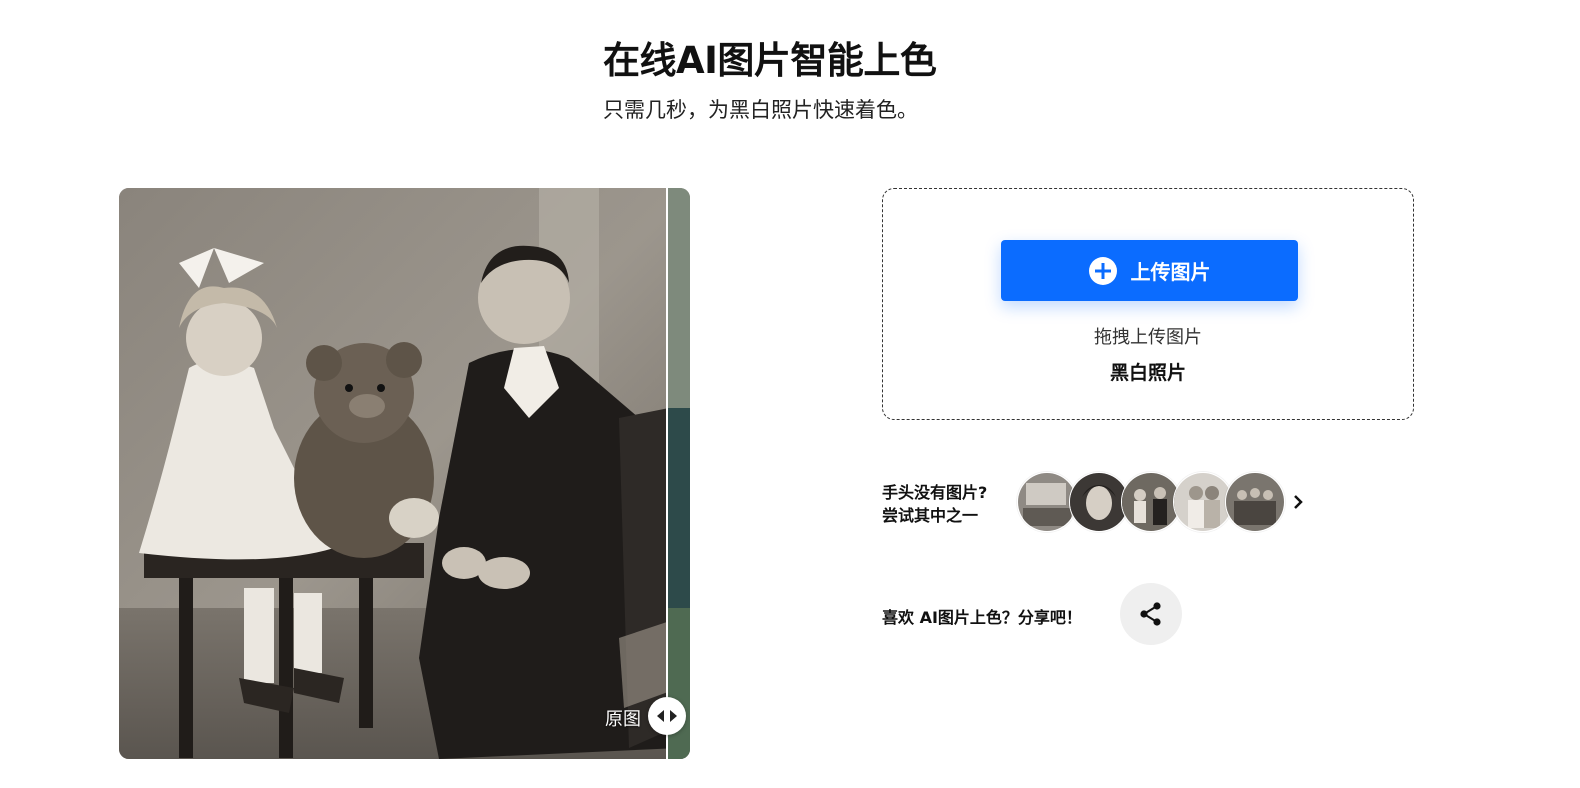 The image size is (1580, 788). What do you see at coordinates (623, 719) in the screenshot?
I see `original-label: 原图` at bounding box center [623, 719].